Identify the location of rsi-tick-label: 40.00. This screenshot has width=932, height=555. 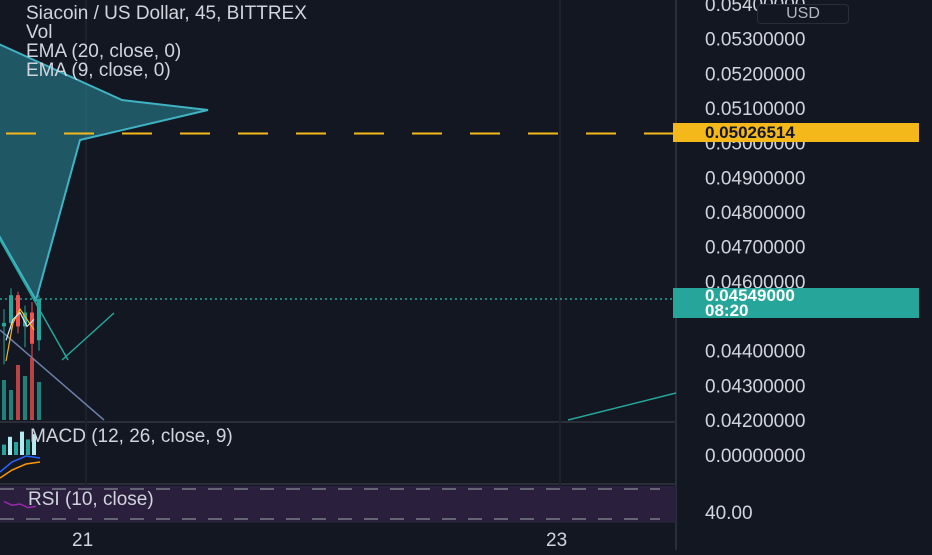
(729, 513).